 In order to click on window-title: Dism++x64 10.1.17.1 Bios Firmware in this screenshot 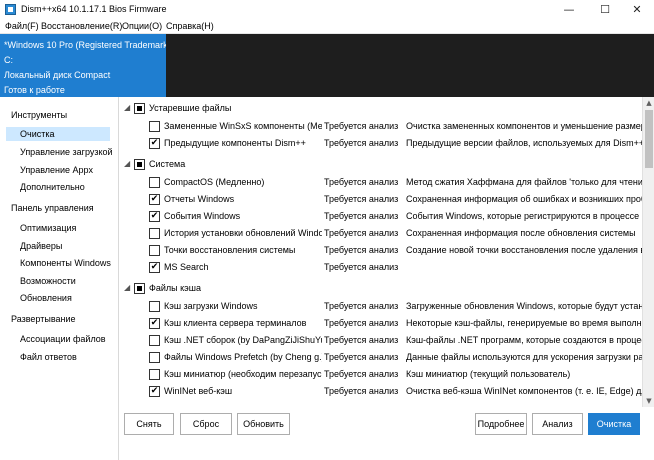, I will do `click(94, 9)`.